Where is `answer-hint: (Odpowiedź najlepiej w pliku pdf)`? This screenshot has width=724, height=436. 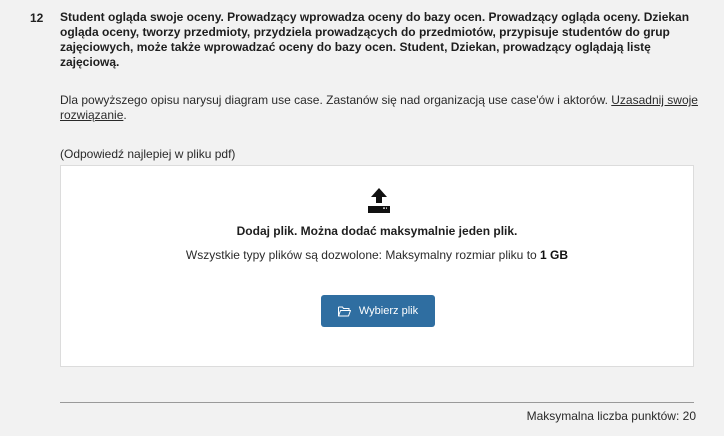 answer-hint: (Odpowiedź najlepiej w pliku pdf) is located at coordinates (148, 154).